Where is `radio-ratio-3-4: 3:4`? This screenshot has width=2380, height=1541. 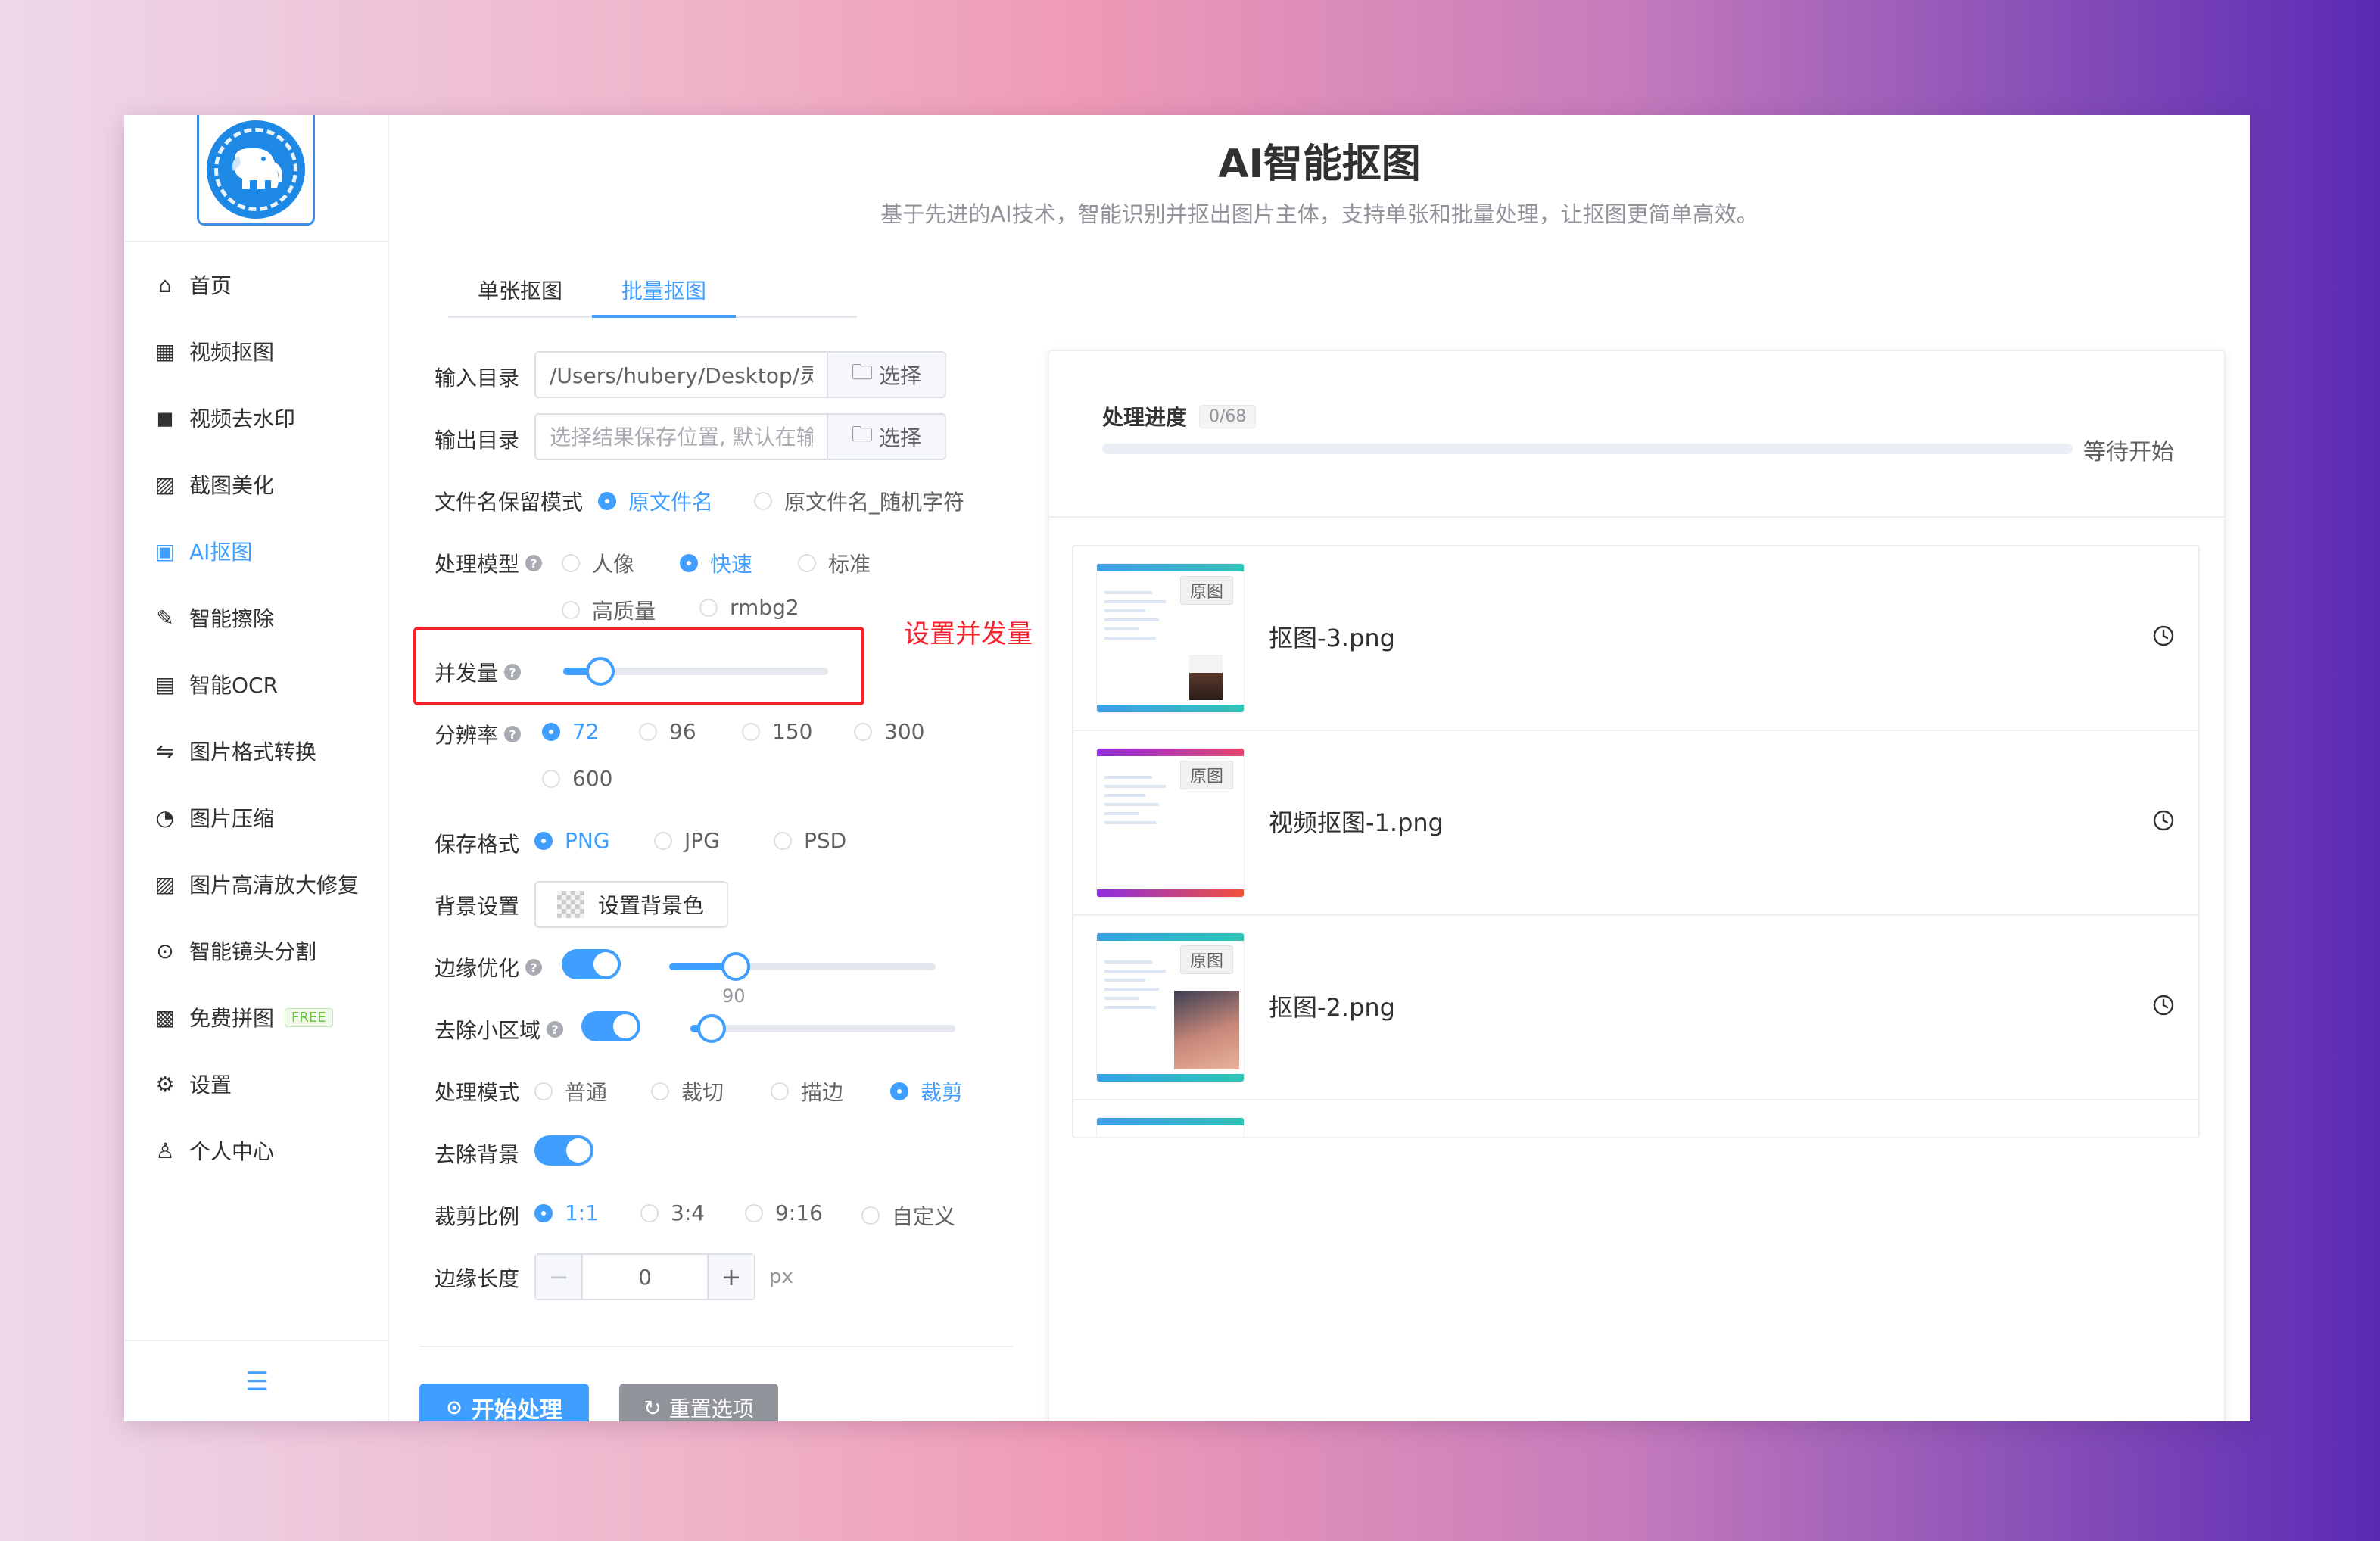 radio-ratio-3-4: 3:4 is located at coordinates (672, 1212).